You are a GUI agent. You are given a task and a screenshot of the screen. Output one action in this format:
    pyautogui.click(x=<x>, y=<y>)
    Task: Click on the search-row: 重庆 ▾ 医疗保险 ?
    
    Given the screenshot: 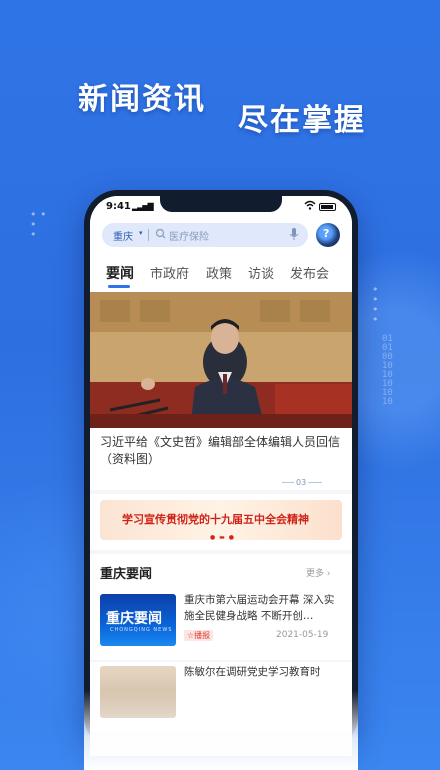 What is the action you would take?
    pyautogui.click(x=221, y=236)
    